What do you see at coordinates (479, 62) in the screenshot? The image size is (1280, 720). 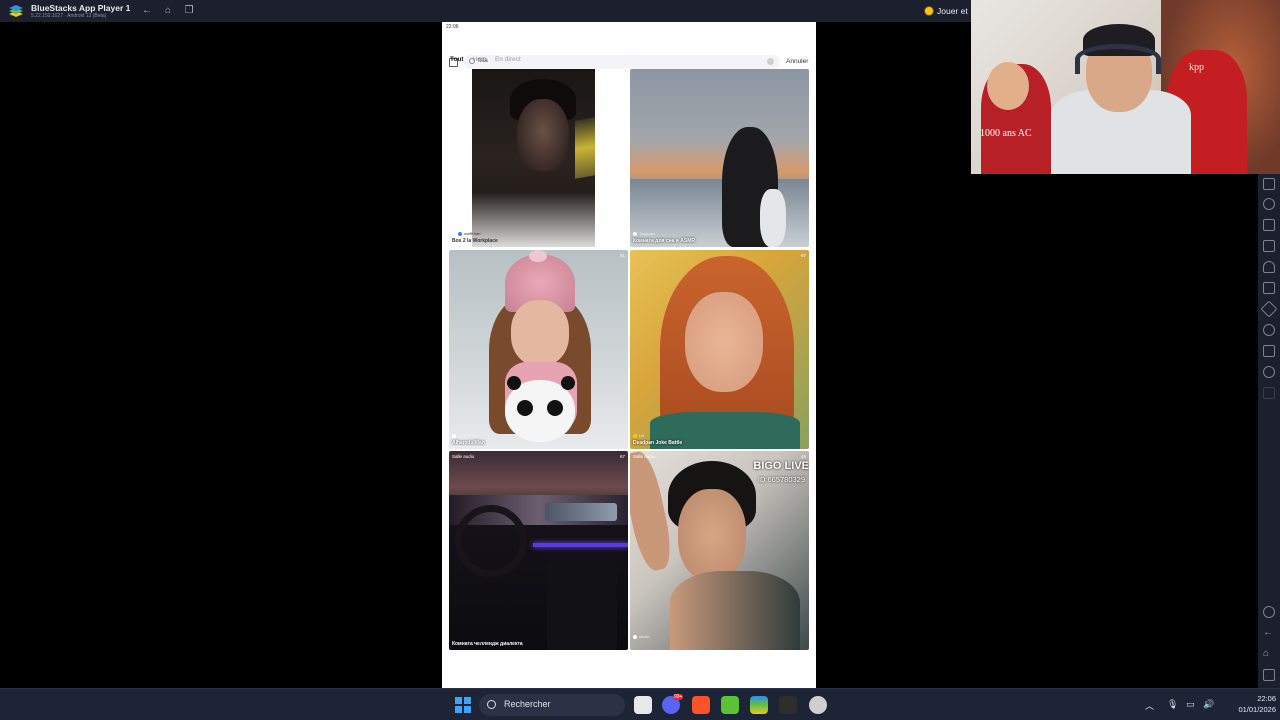 I see `tab-host: Host` at bounding box center [479, 62].